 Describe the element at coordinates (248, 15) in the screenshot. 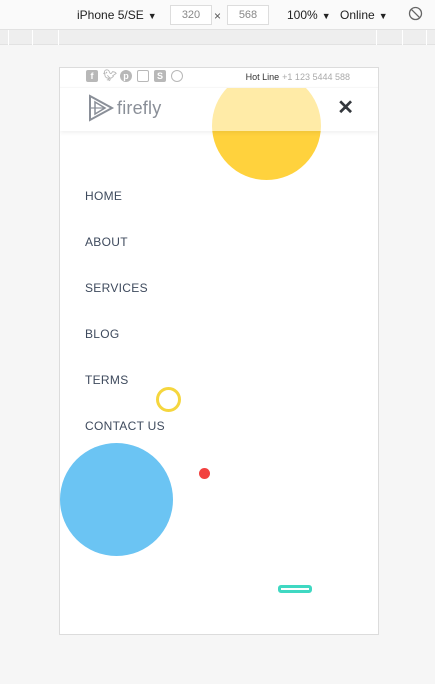

I see `height-input: 568` at that location.